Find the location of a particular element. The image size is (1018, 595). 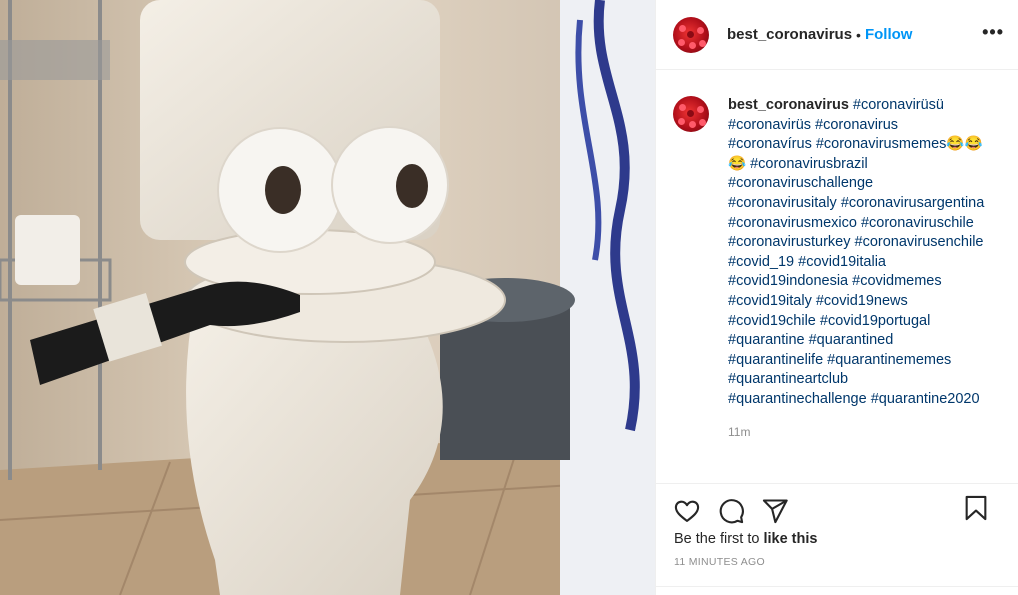

hashtag-line: #coronavirüsü is located at coordinates (898, 105).